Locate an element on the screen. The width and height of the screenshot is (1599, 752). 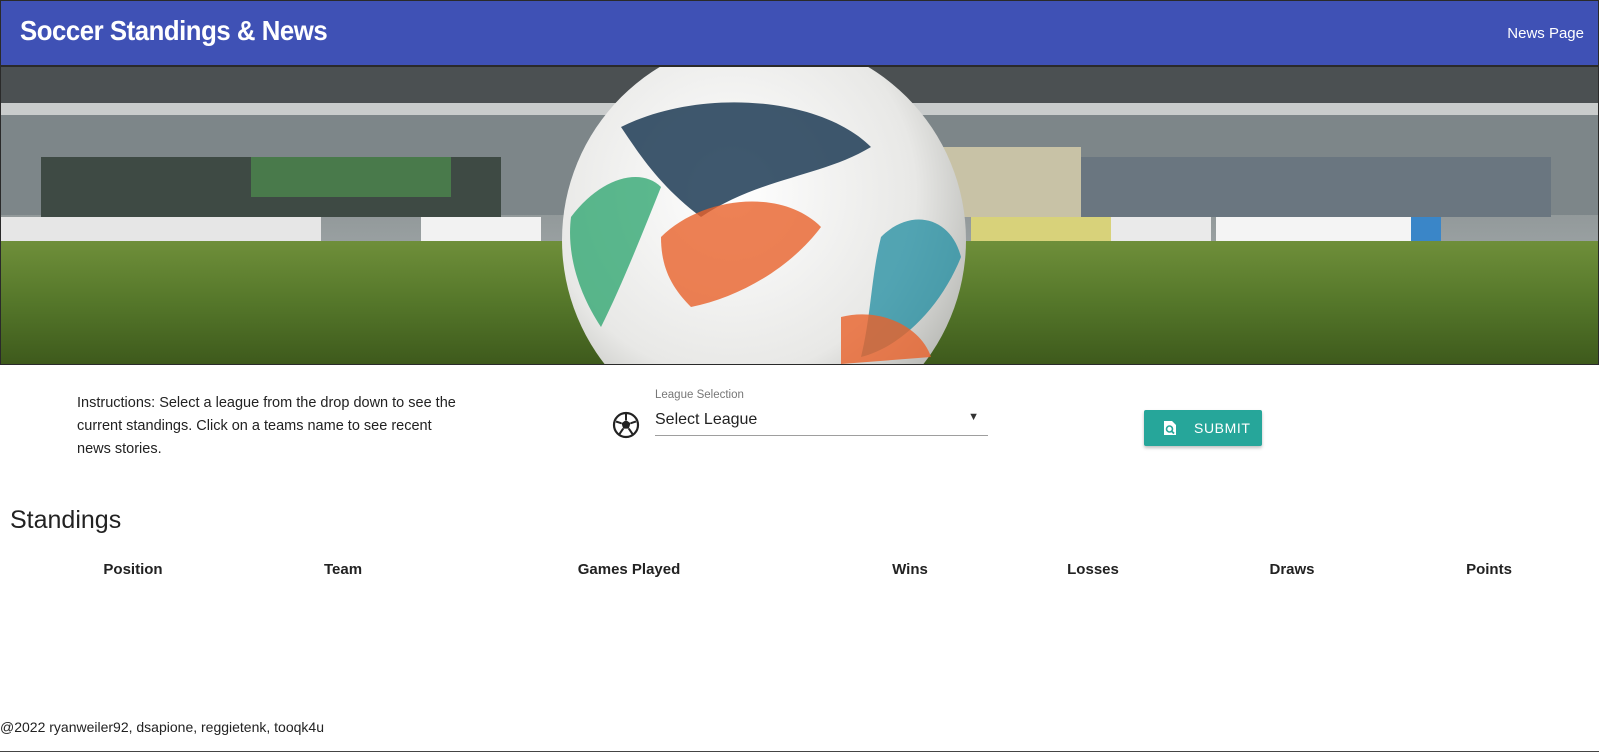
league-select-label: League Selection is located at coordinates (699, 395).